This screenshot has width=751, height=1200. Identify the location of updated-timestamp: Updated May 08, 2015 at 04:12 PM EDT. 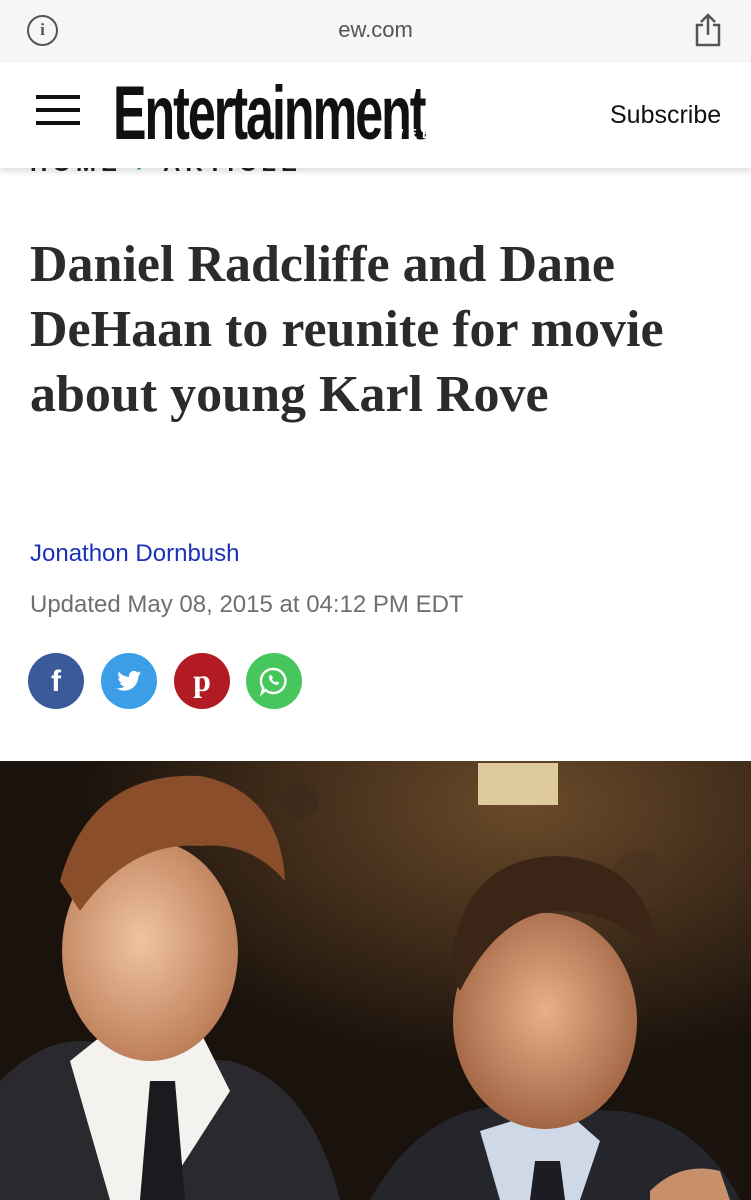
(247, 604).